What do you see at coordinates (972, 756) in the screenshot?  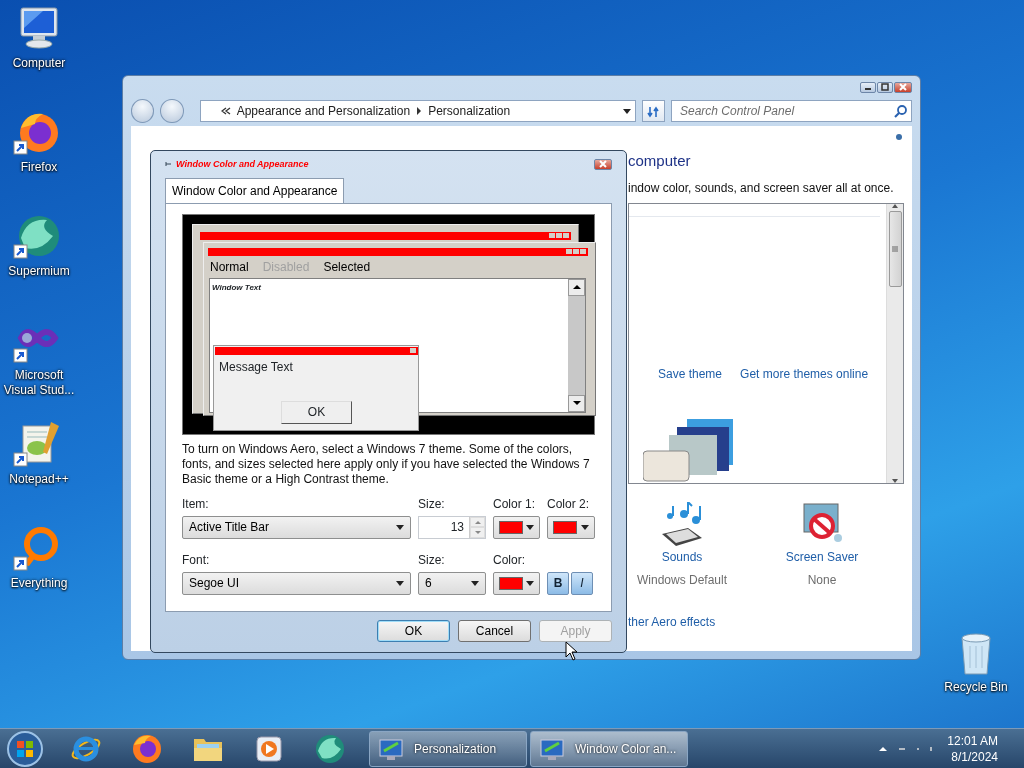 I see `clock-date: 8/1/2024` at bounding box center [972, 756].